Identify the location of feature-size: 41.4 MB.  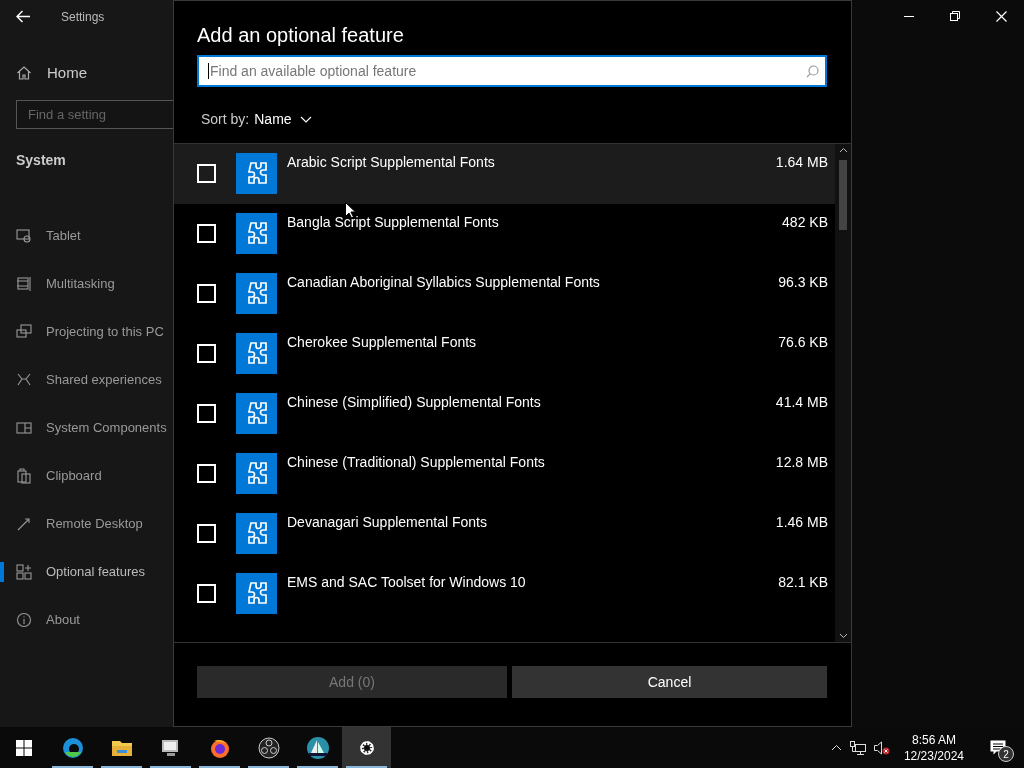
(801, 402).